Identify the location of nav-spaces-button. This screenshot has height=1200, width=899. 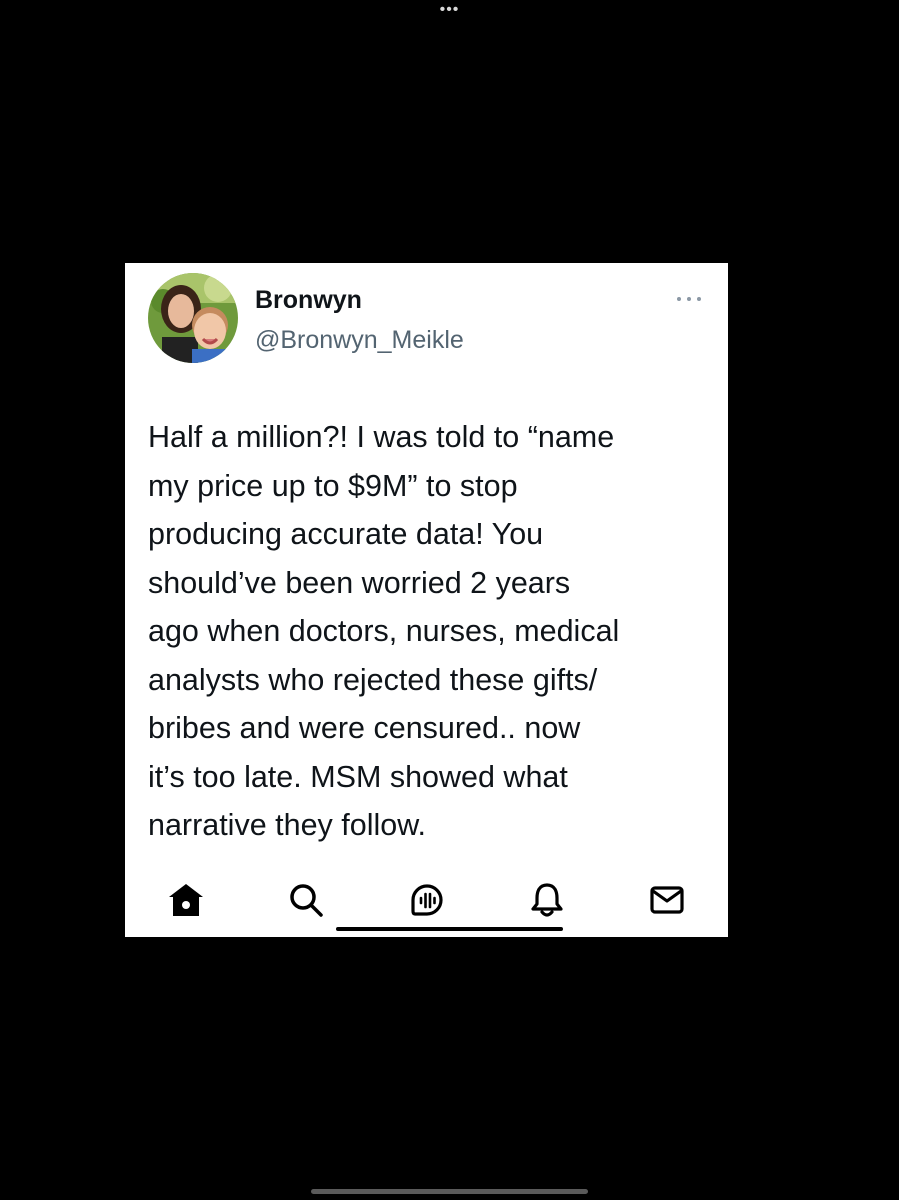
(427, 900).